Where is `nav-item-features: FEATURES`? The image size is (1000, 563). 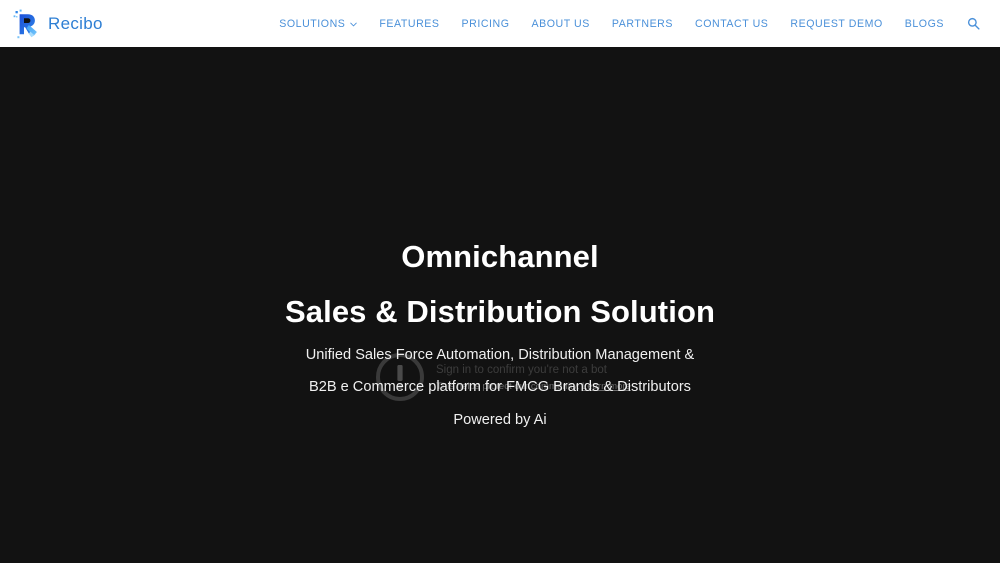
nav-item-features: FEATURES is located at coordinates (409, 24).